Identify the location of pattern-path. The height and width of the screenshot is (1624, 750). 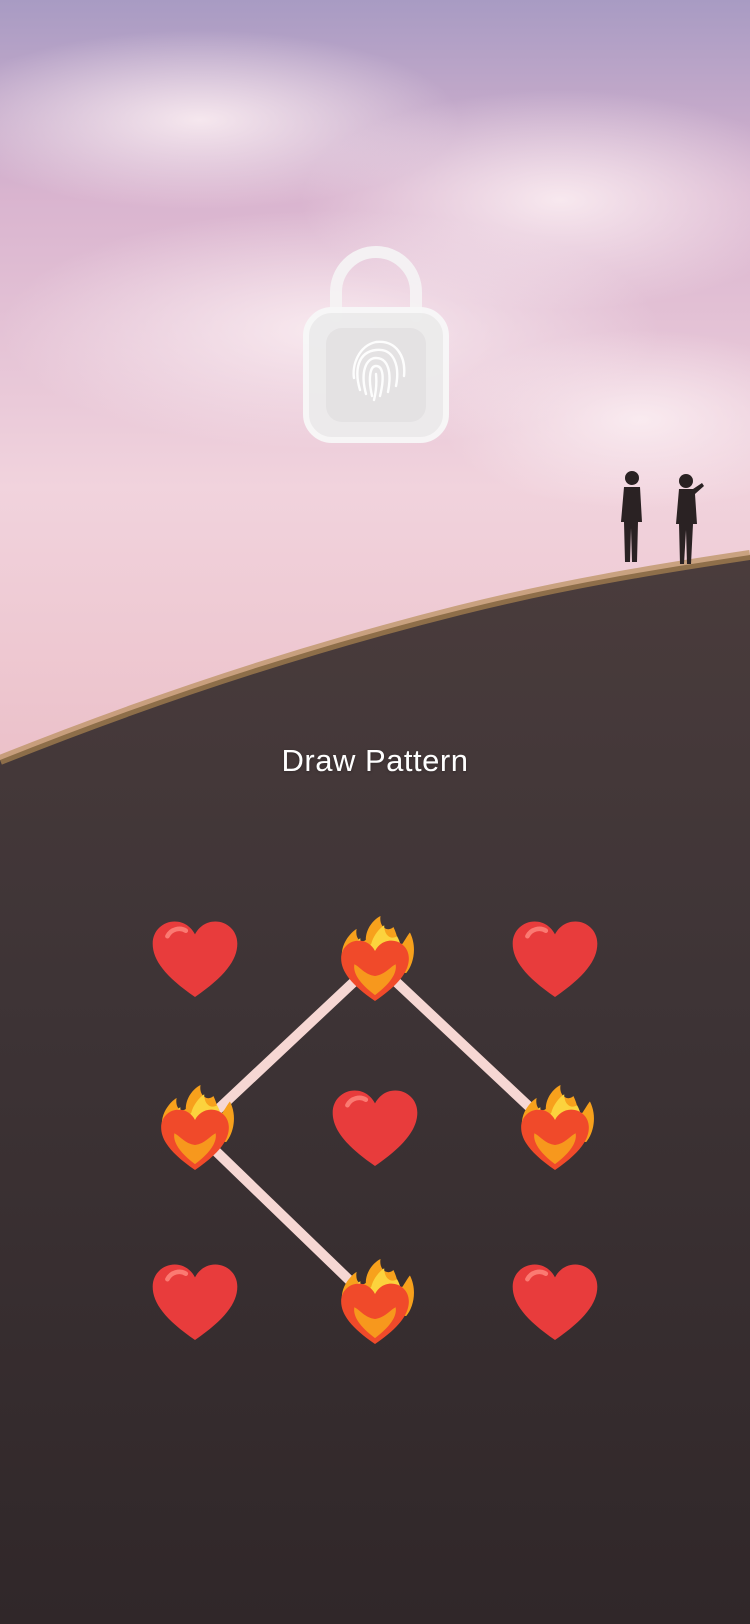
(375, 1133).